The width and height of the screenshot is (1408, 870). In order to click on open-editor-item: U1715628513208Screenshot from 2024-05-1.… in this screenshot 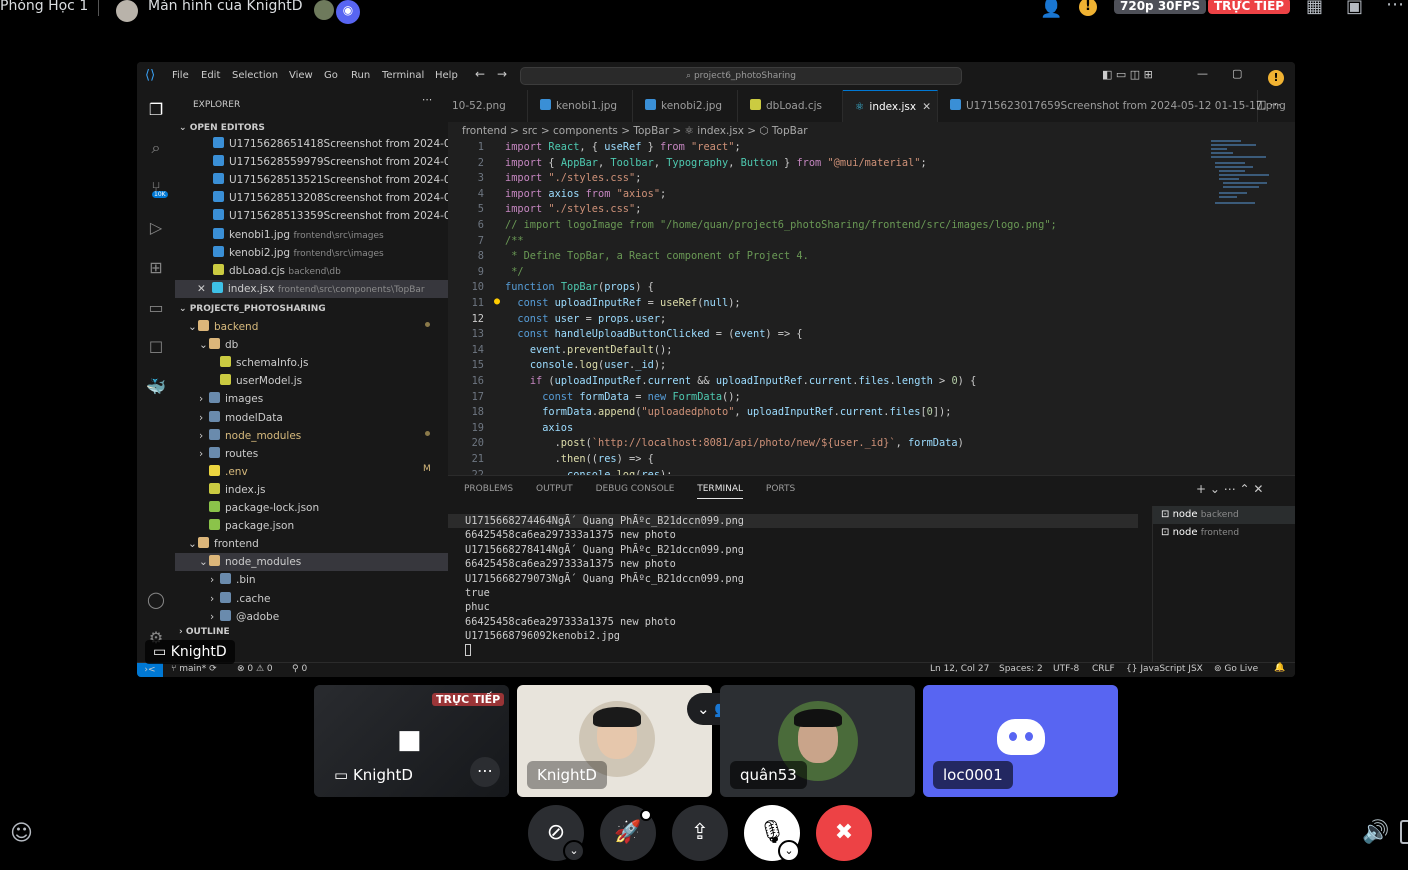, I will do `click(311, 198)`.